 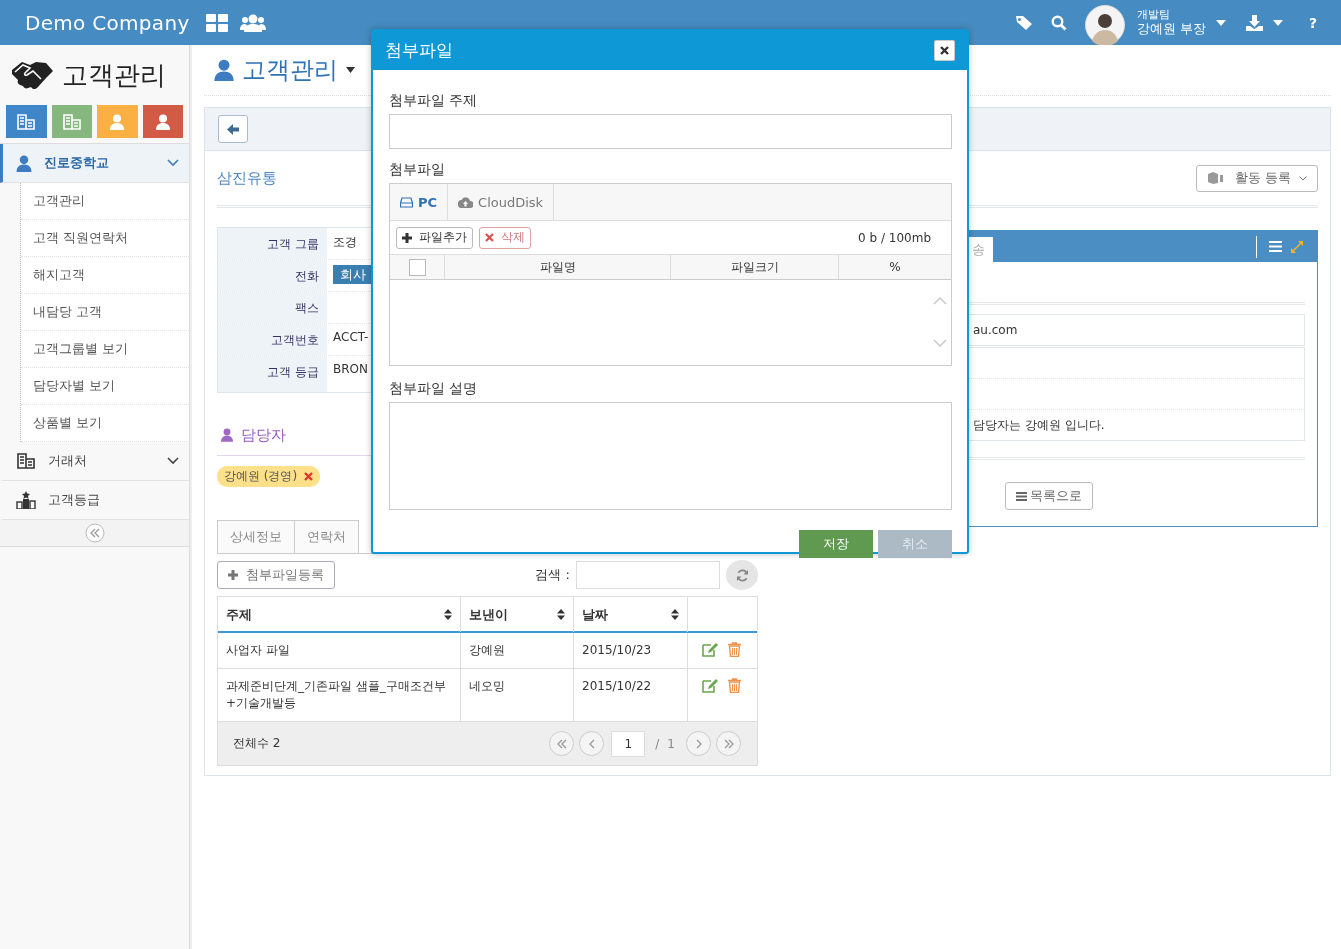 What do you see at coordinates (434, 237) in the screenshot?
I see `add-file-button: 파일추가` at bounding box center [434, 237].